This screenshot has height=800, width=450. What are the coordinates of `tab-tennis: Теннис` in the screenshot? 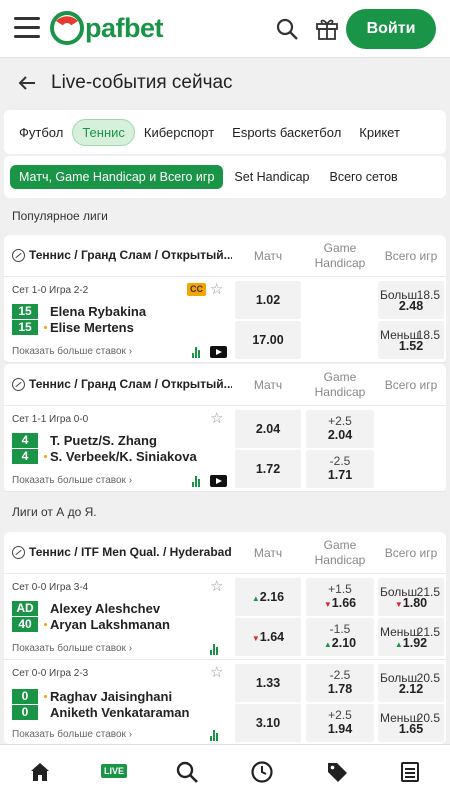 It's located at (103, 132).